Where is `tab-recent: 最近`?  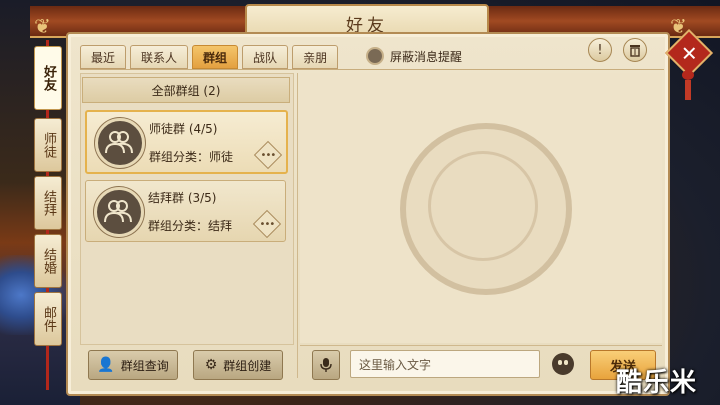
tab-recent: 最近 is located at coordinates (103, 57).